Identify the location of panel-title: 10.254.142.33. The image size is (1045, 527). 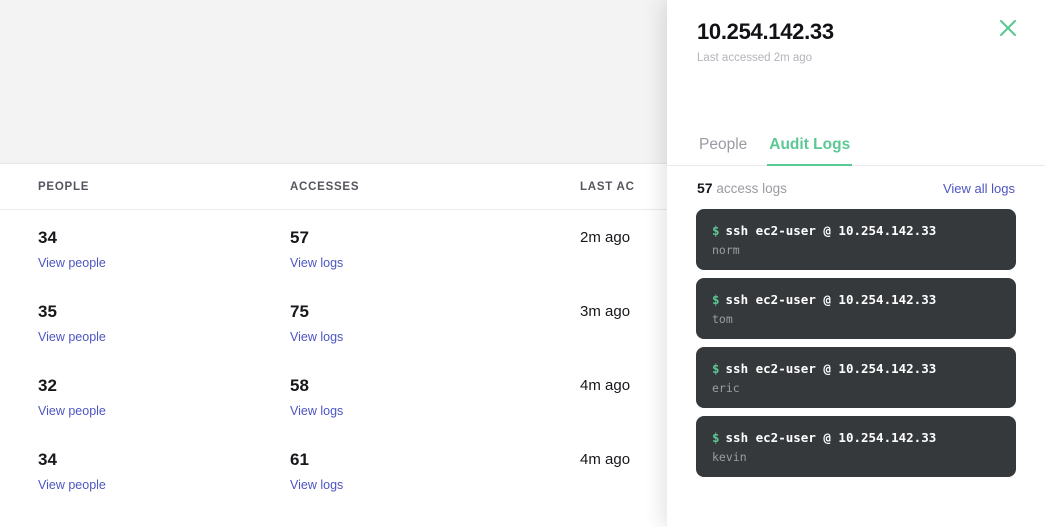
(765, 31).